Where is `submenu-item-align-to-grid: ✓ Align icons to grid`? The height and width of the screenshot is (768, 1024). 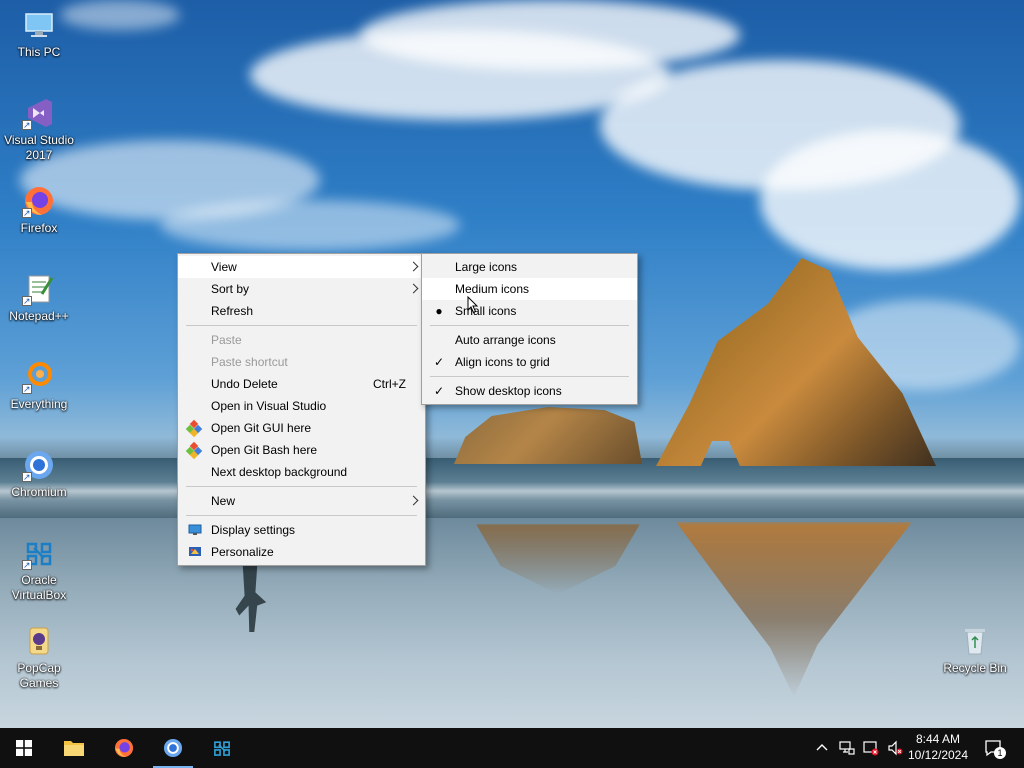 submenu-item-align-to-grid: ✓ Align icons to grid is located at coordinates (529, 362).